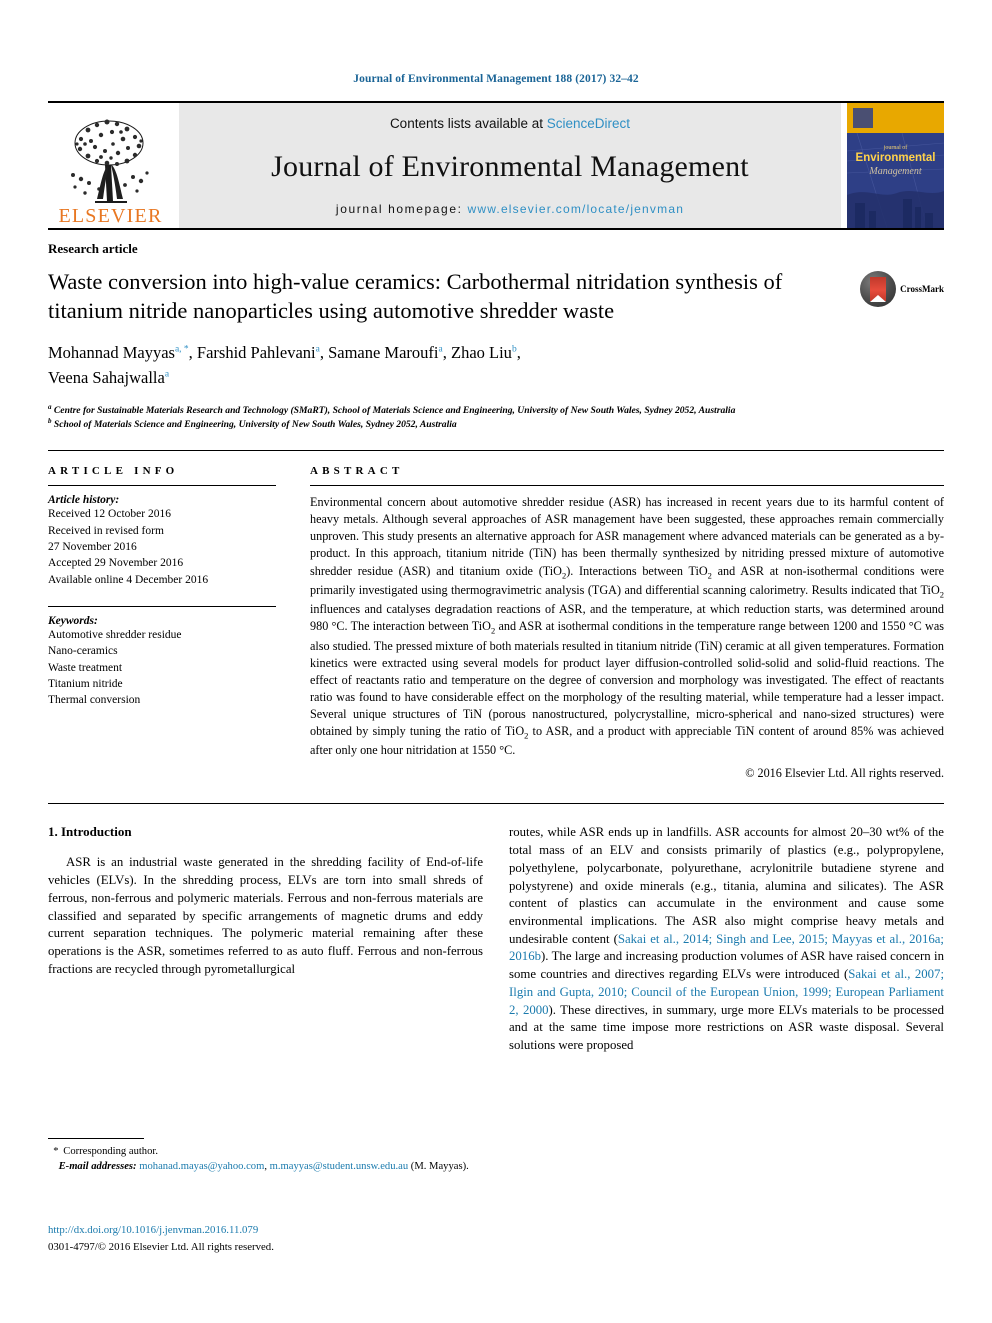  I want to click on article-type: Research article, so click(93, 248).